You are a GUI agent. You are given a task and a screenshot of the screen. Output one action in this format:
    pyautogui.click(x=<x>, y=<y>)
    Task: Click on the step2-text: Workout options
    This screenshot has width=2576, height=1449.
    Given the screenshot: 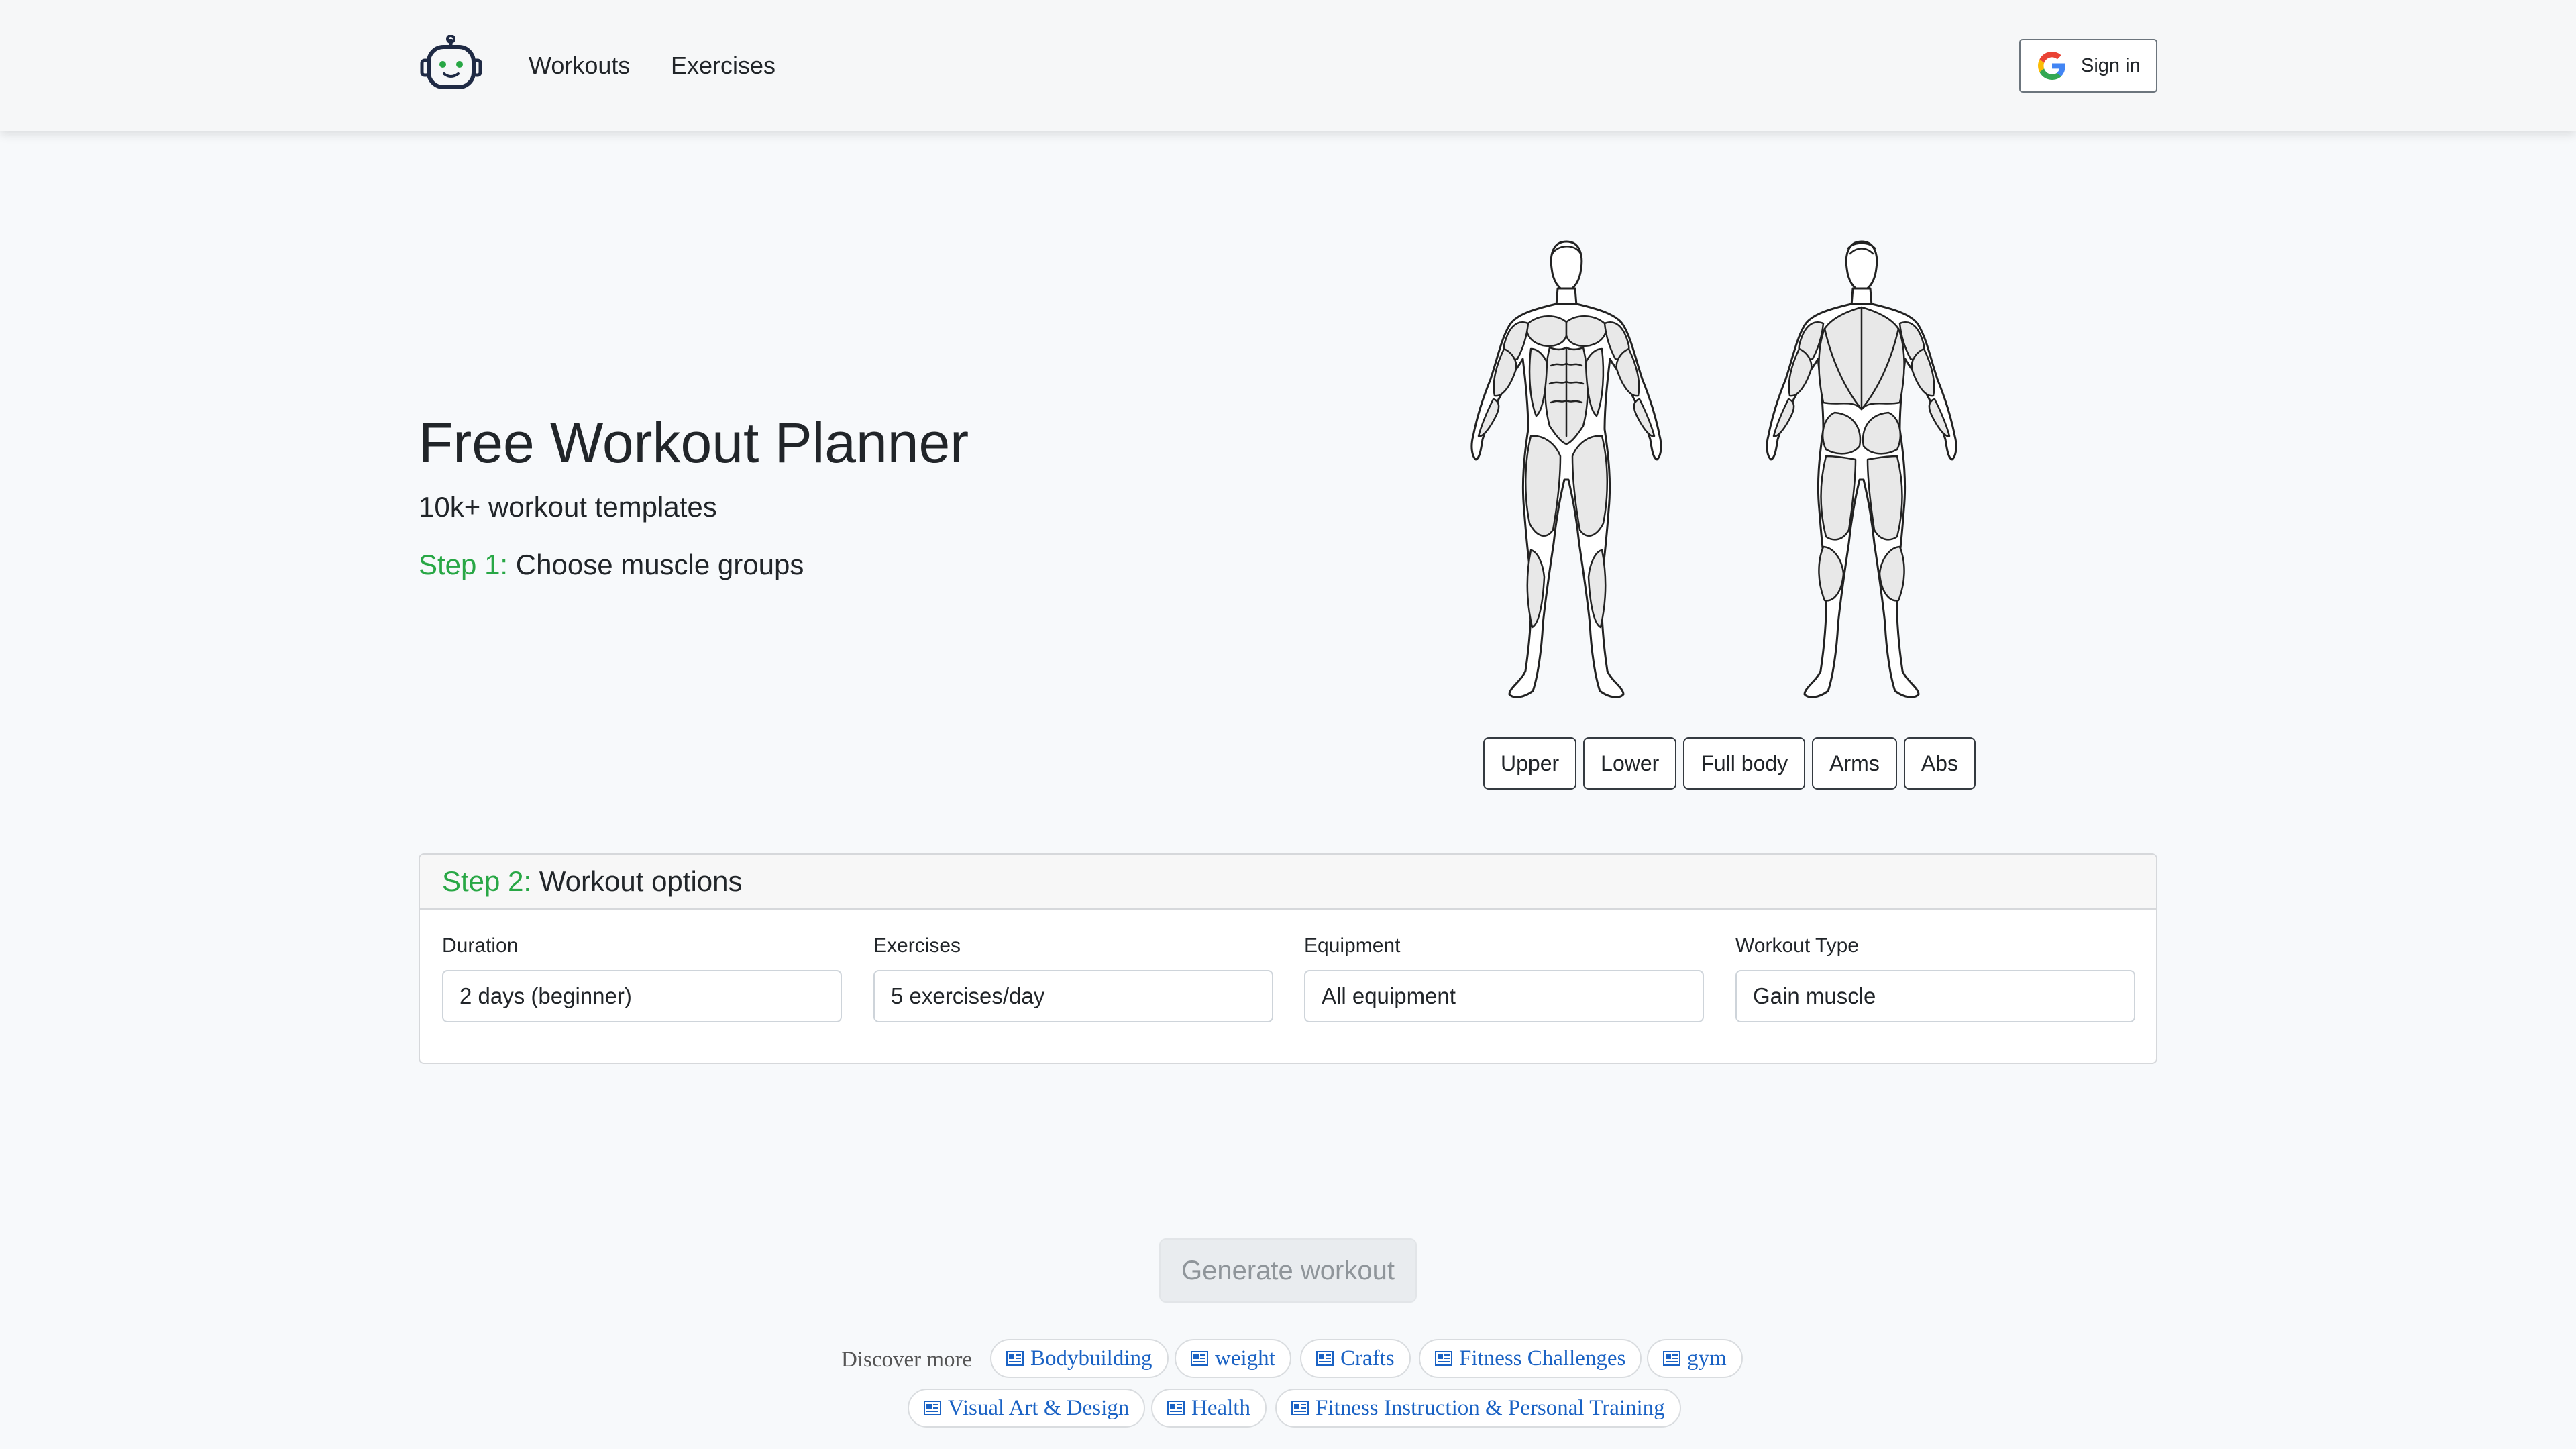 What is the action you would take?
    pyautogui.click(x=641, y=881)
    